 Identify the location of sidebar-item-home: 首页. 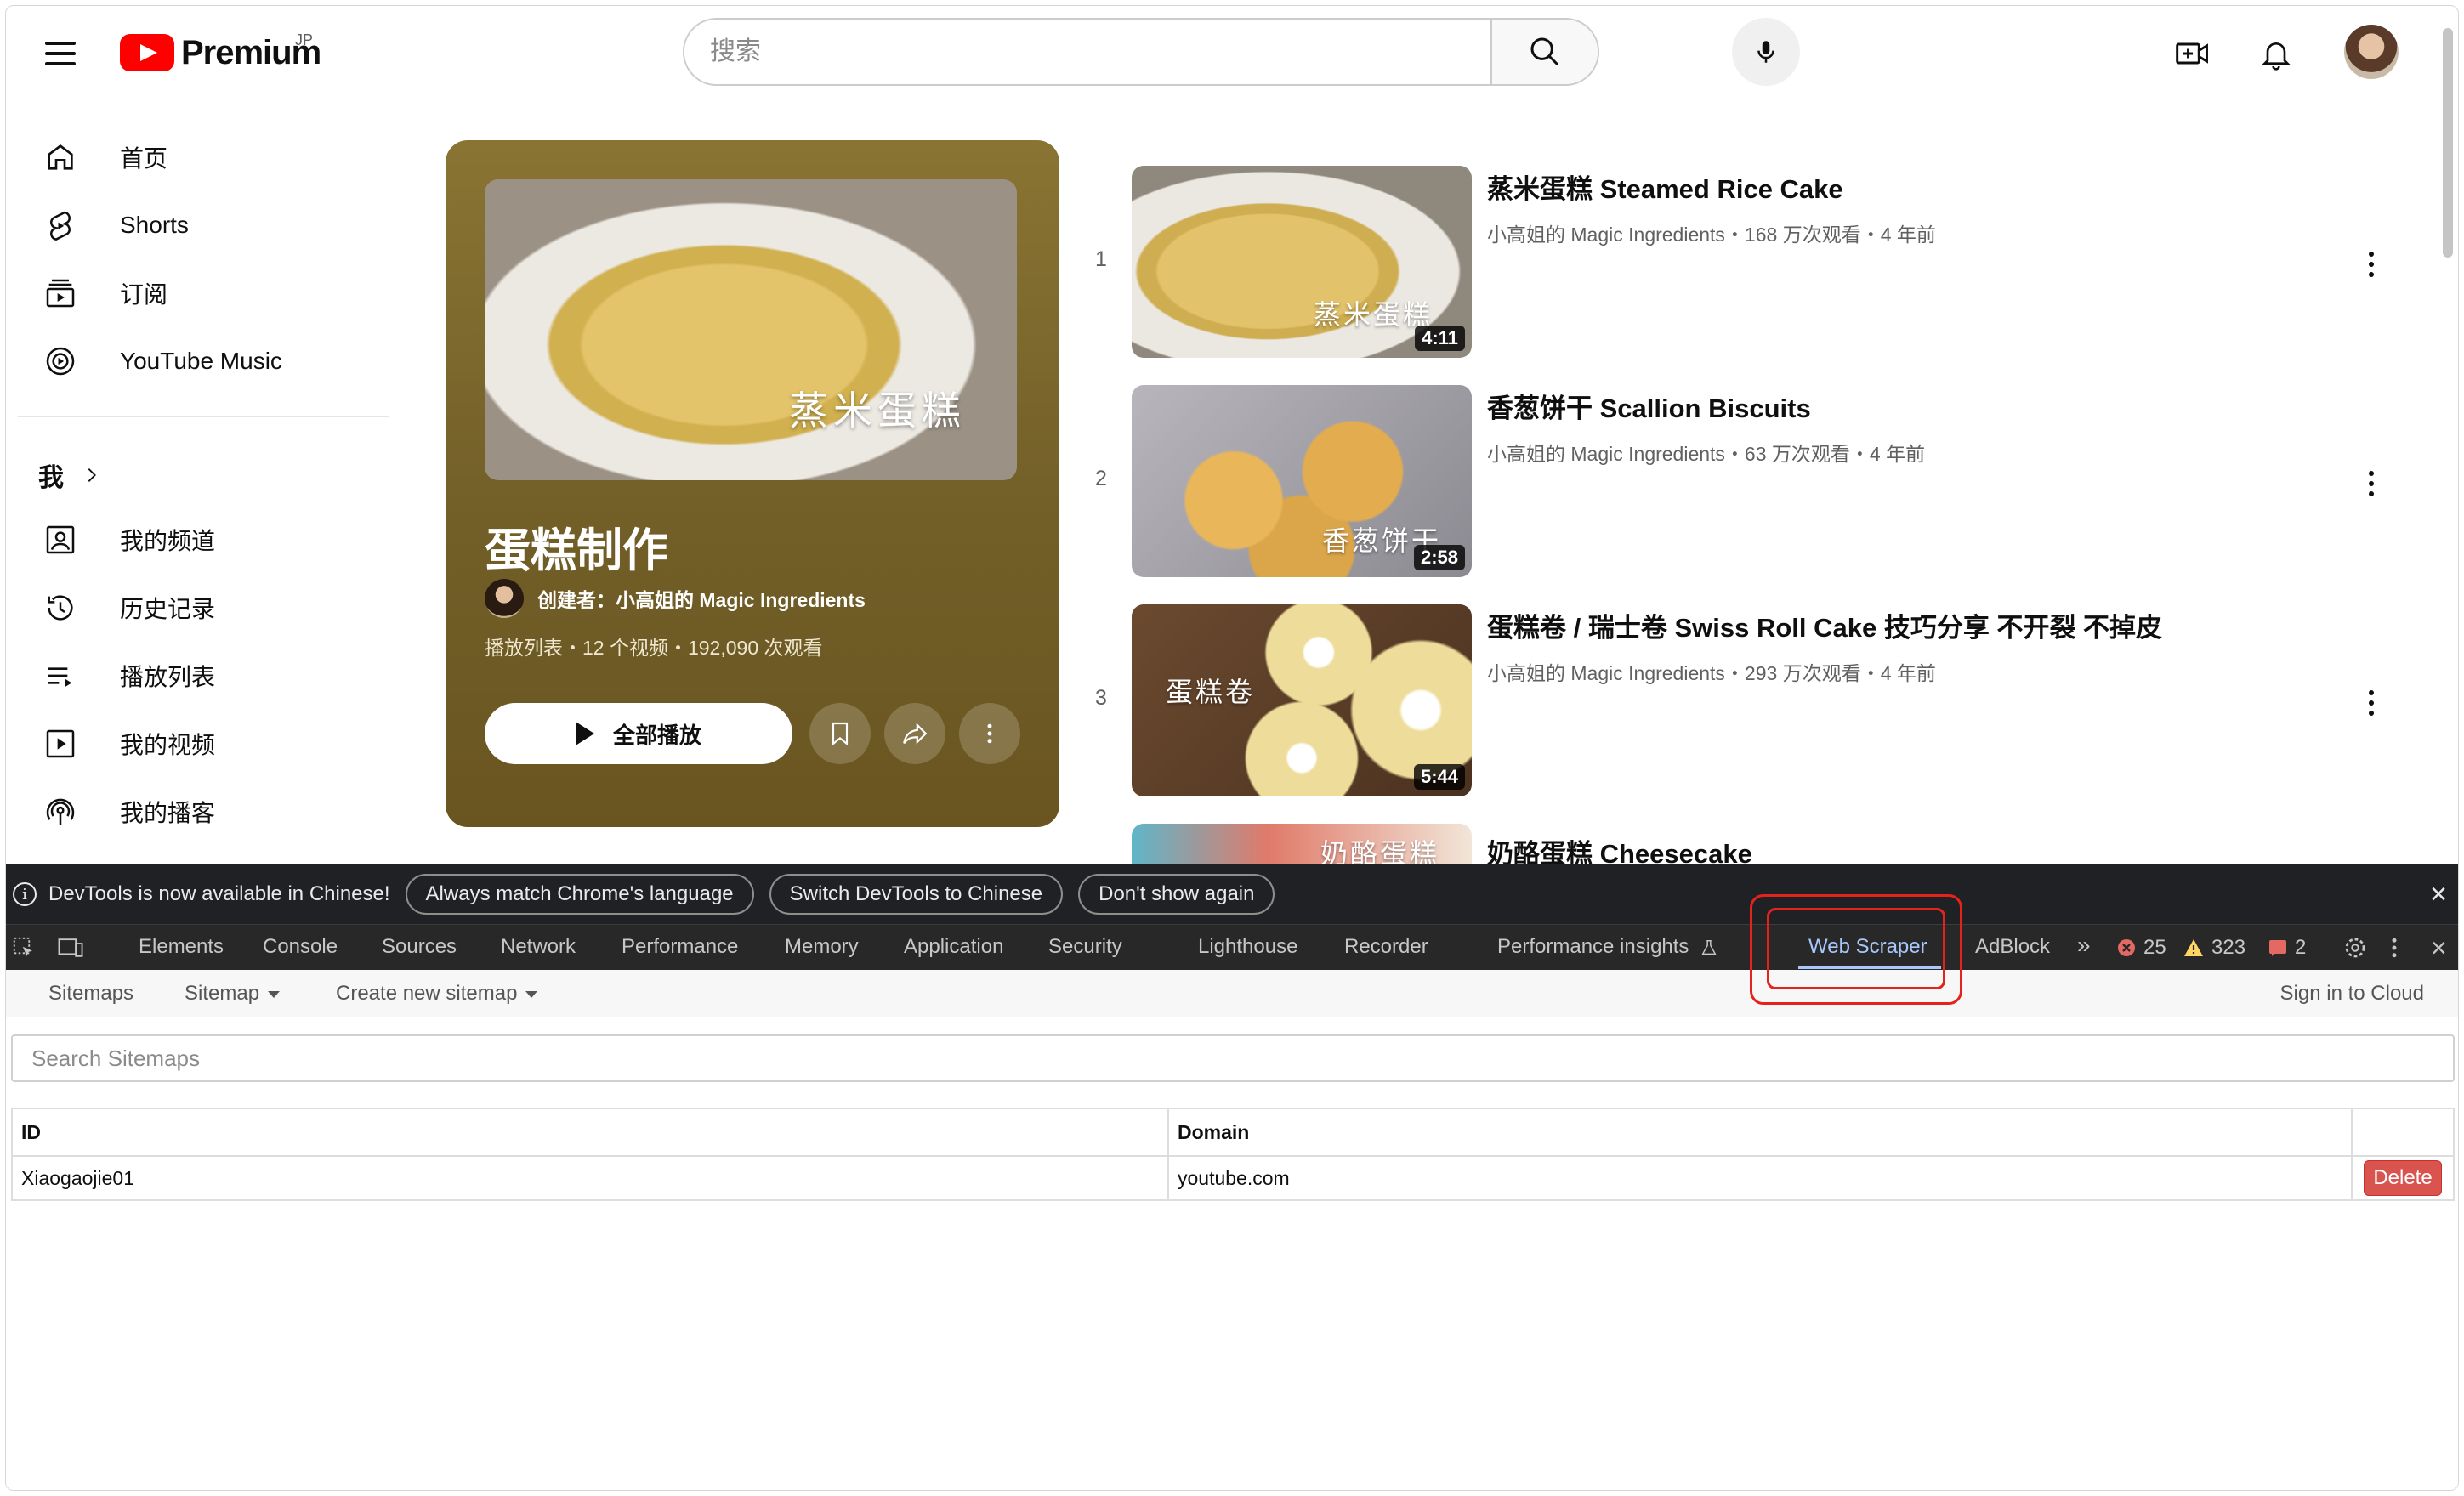
(201, 157).